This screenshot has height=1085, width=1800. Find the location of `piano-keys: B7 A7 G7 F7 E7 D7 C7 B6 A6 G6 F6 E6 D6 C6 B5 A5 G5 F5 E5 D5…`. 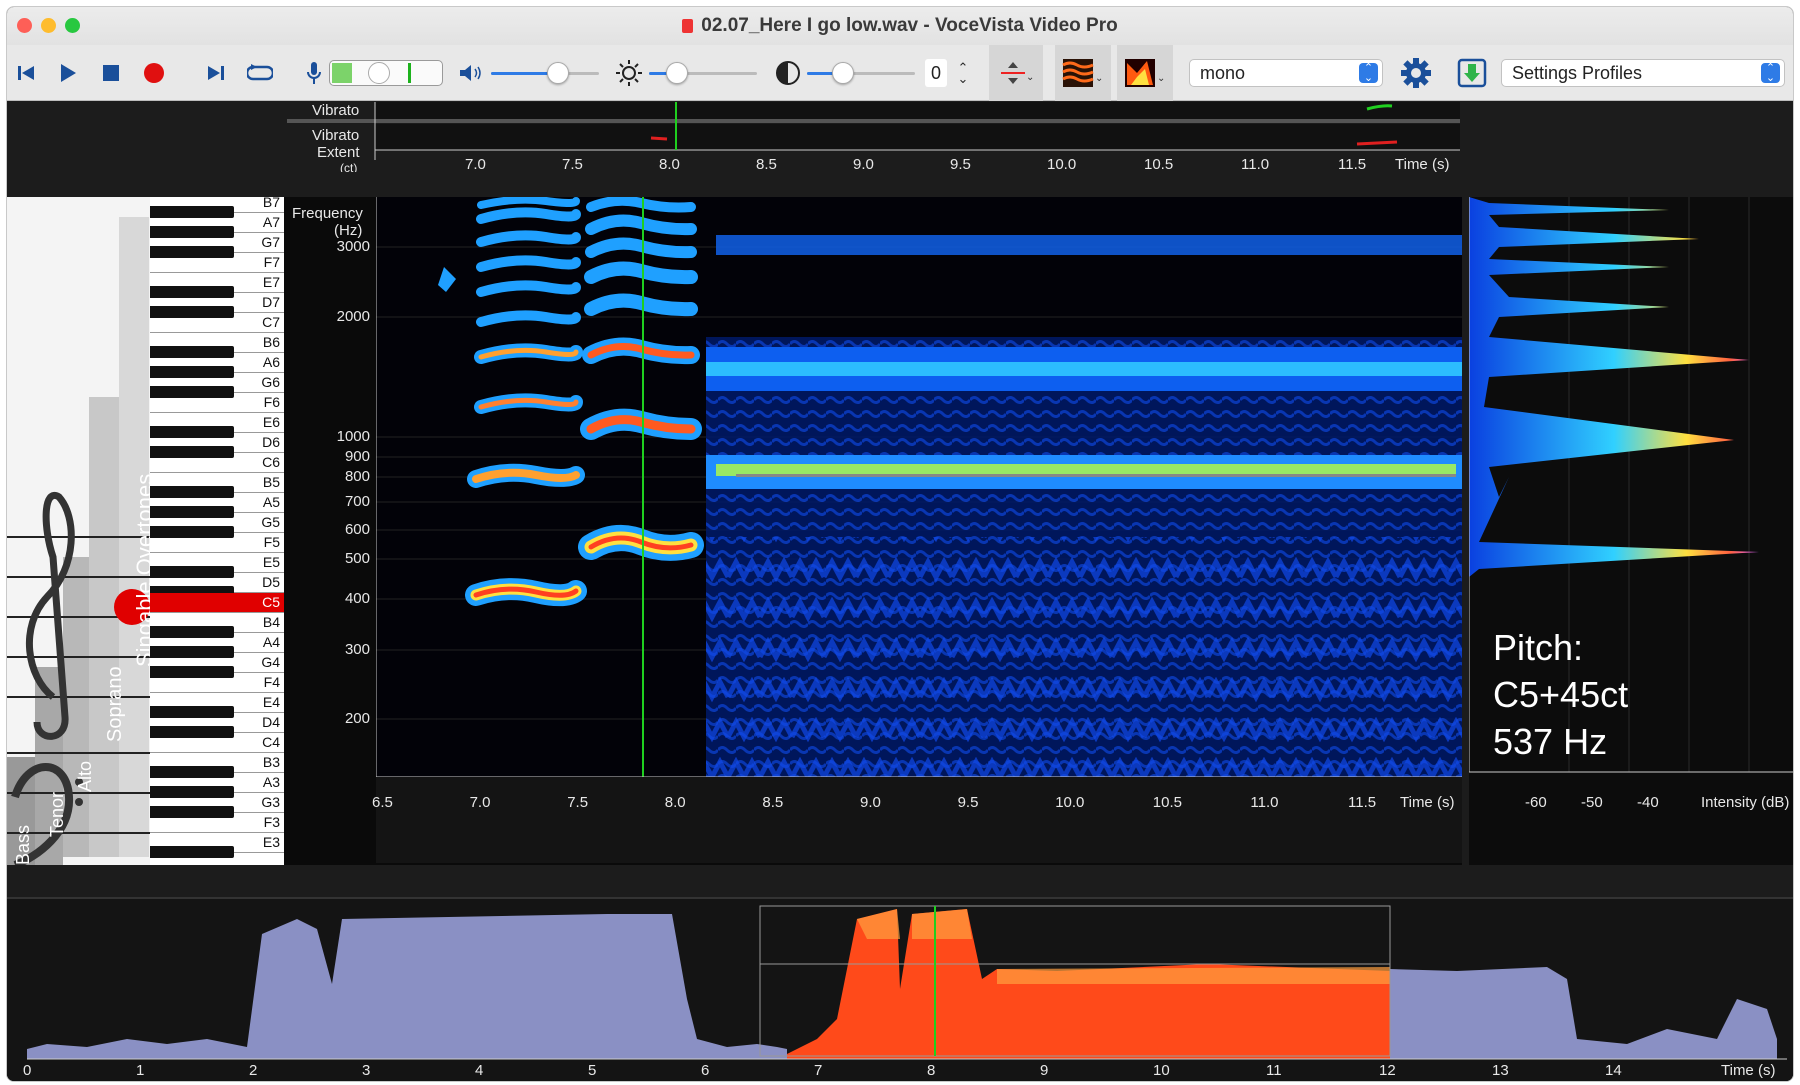

piano-keys: B7 A7 G7 F7 E7 D7 C7 B6 A6 G6 F6 E6 D6 C6 B5 A5 G5 F5 E5 D5… is located at coordinates (217, 531).